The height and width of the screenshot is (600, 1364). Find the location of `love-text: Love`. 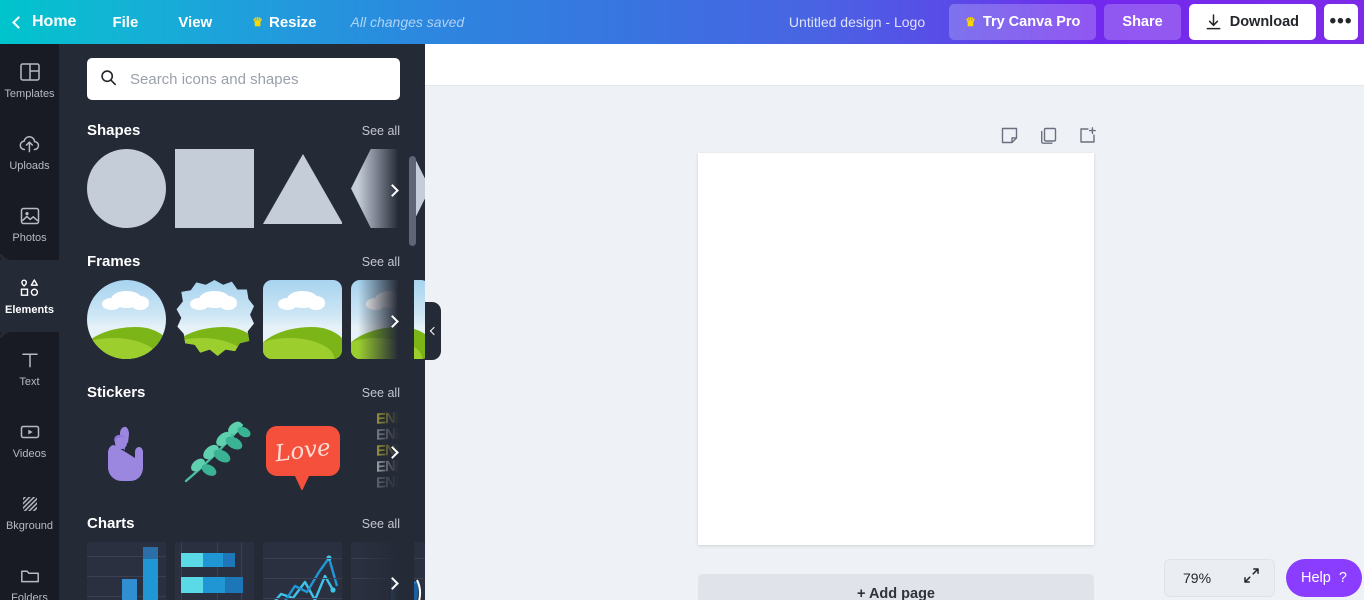

love-text: Love is located at coordinates (302, 450).